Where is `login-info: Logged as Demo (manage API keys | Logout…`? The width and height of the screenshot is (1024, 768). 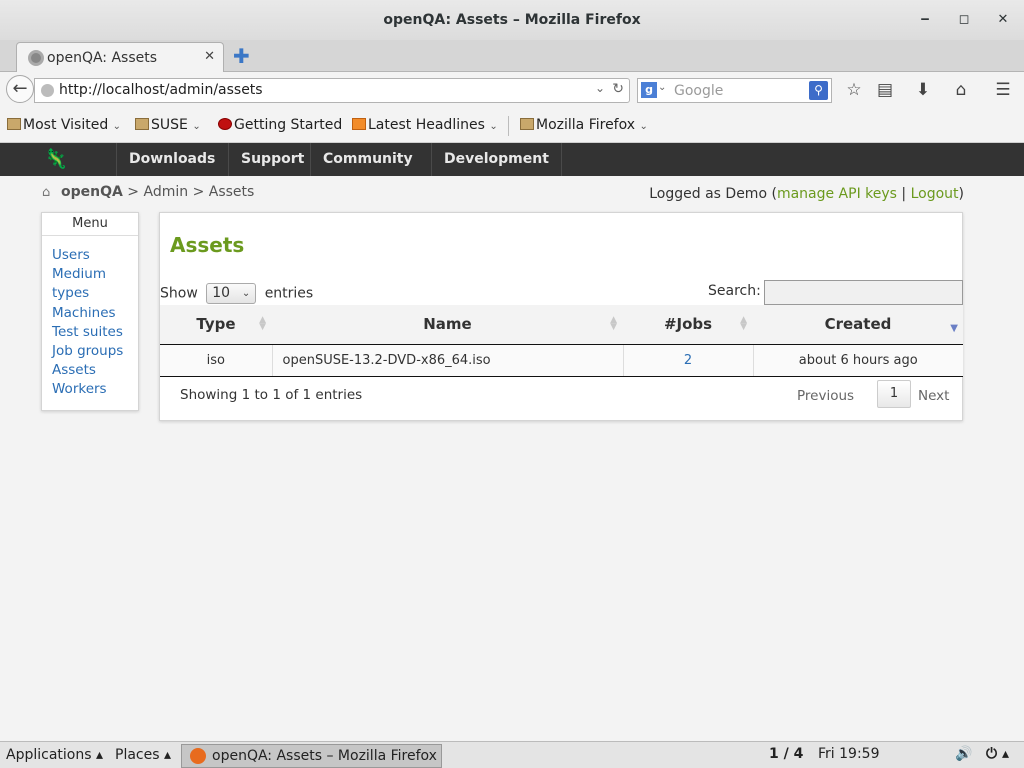
login-info: Logged as Demo (manage API keys | Logout… is located at coordinates (806, 194).